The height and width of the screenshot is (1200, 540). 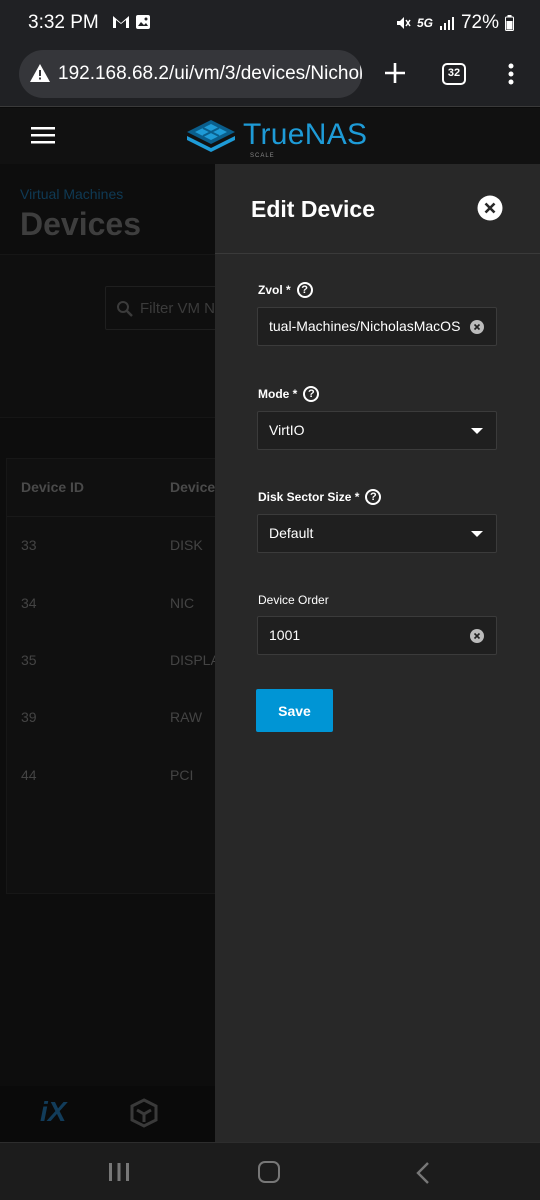 I want to click on network-label: 5G, so click(x=424, y=23).